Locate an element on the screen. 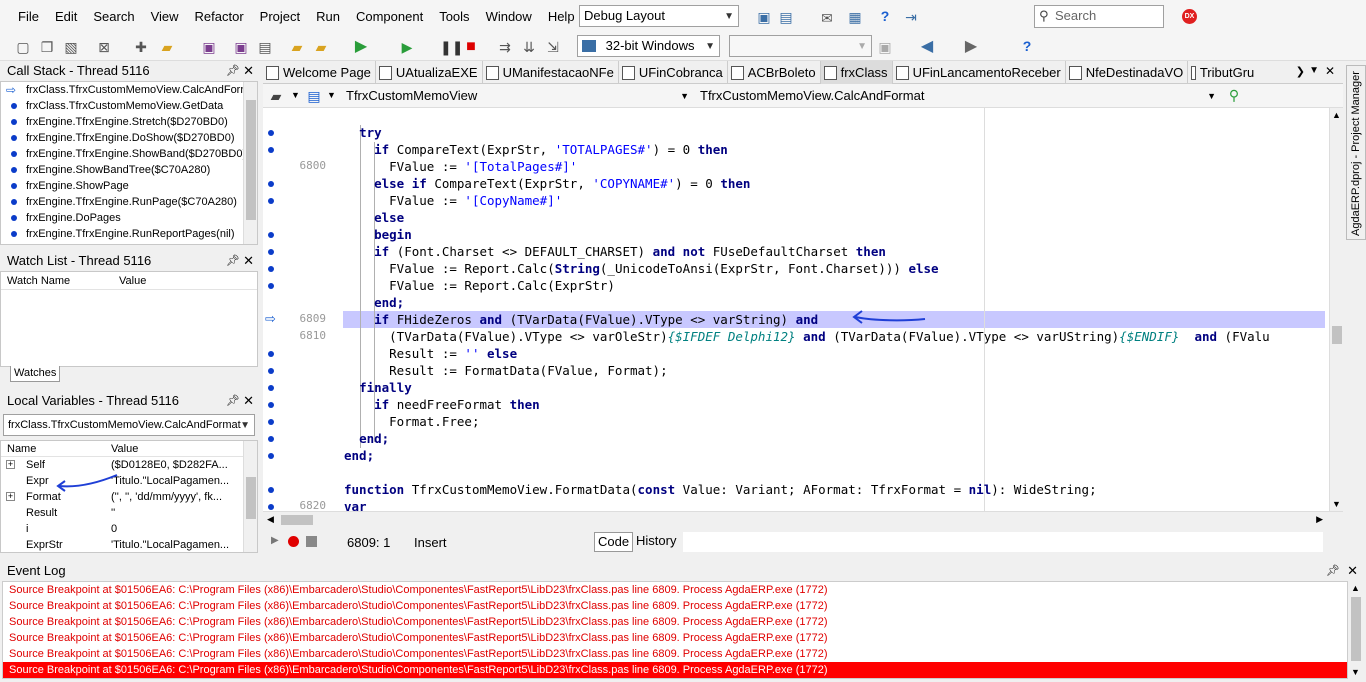  play-macro-icon: ▶ is located at coordinates (275, 540).